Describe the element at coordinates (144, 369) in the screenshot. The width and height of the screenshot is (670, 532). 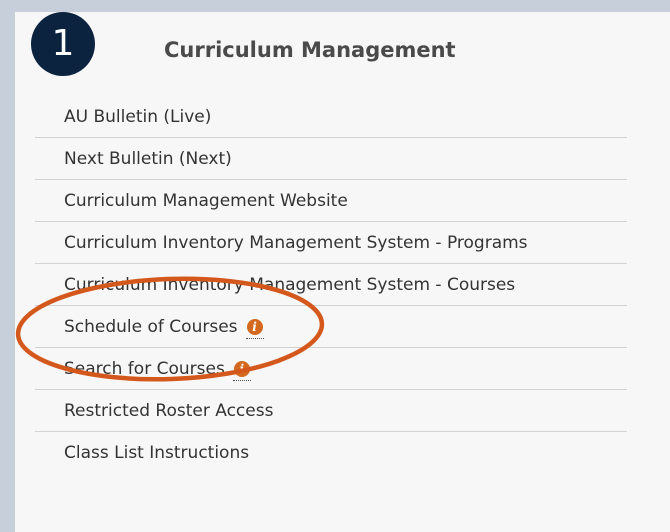
I see `link-label: Search for Courses` at that location.